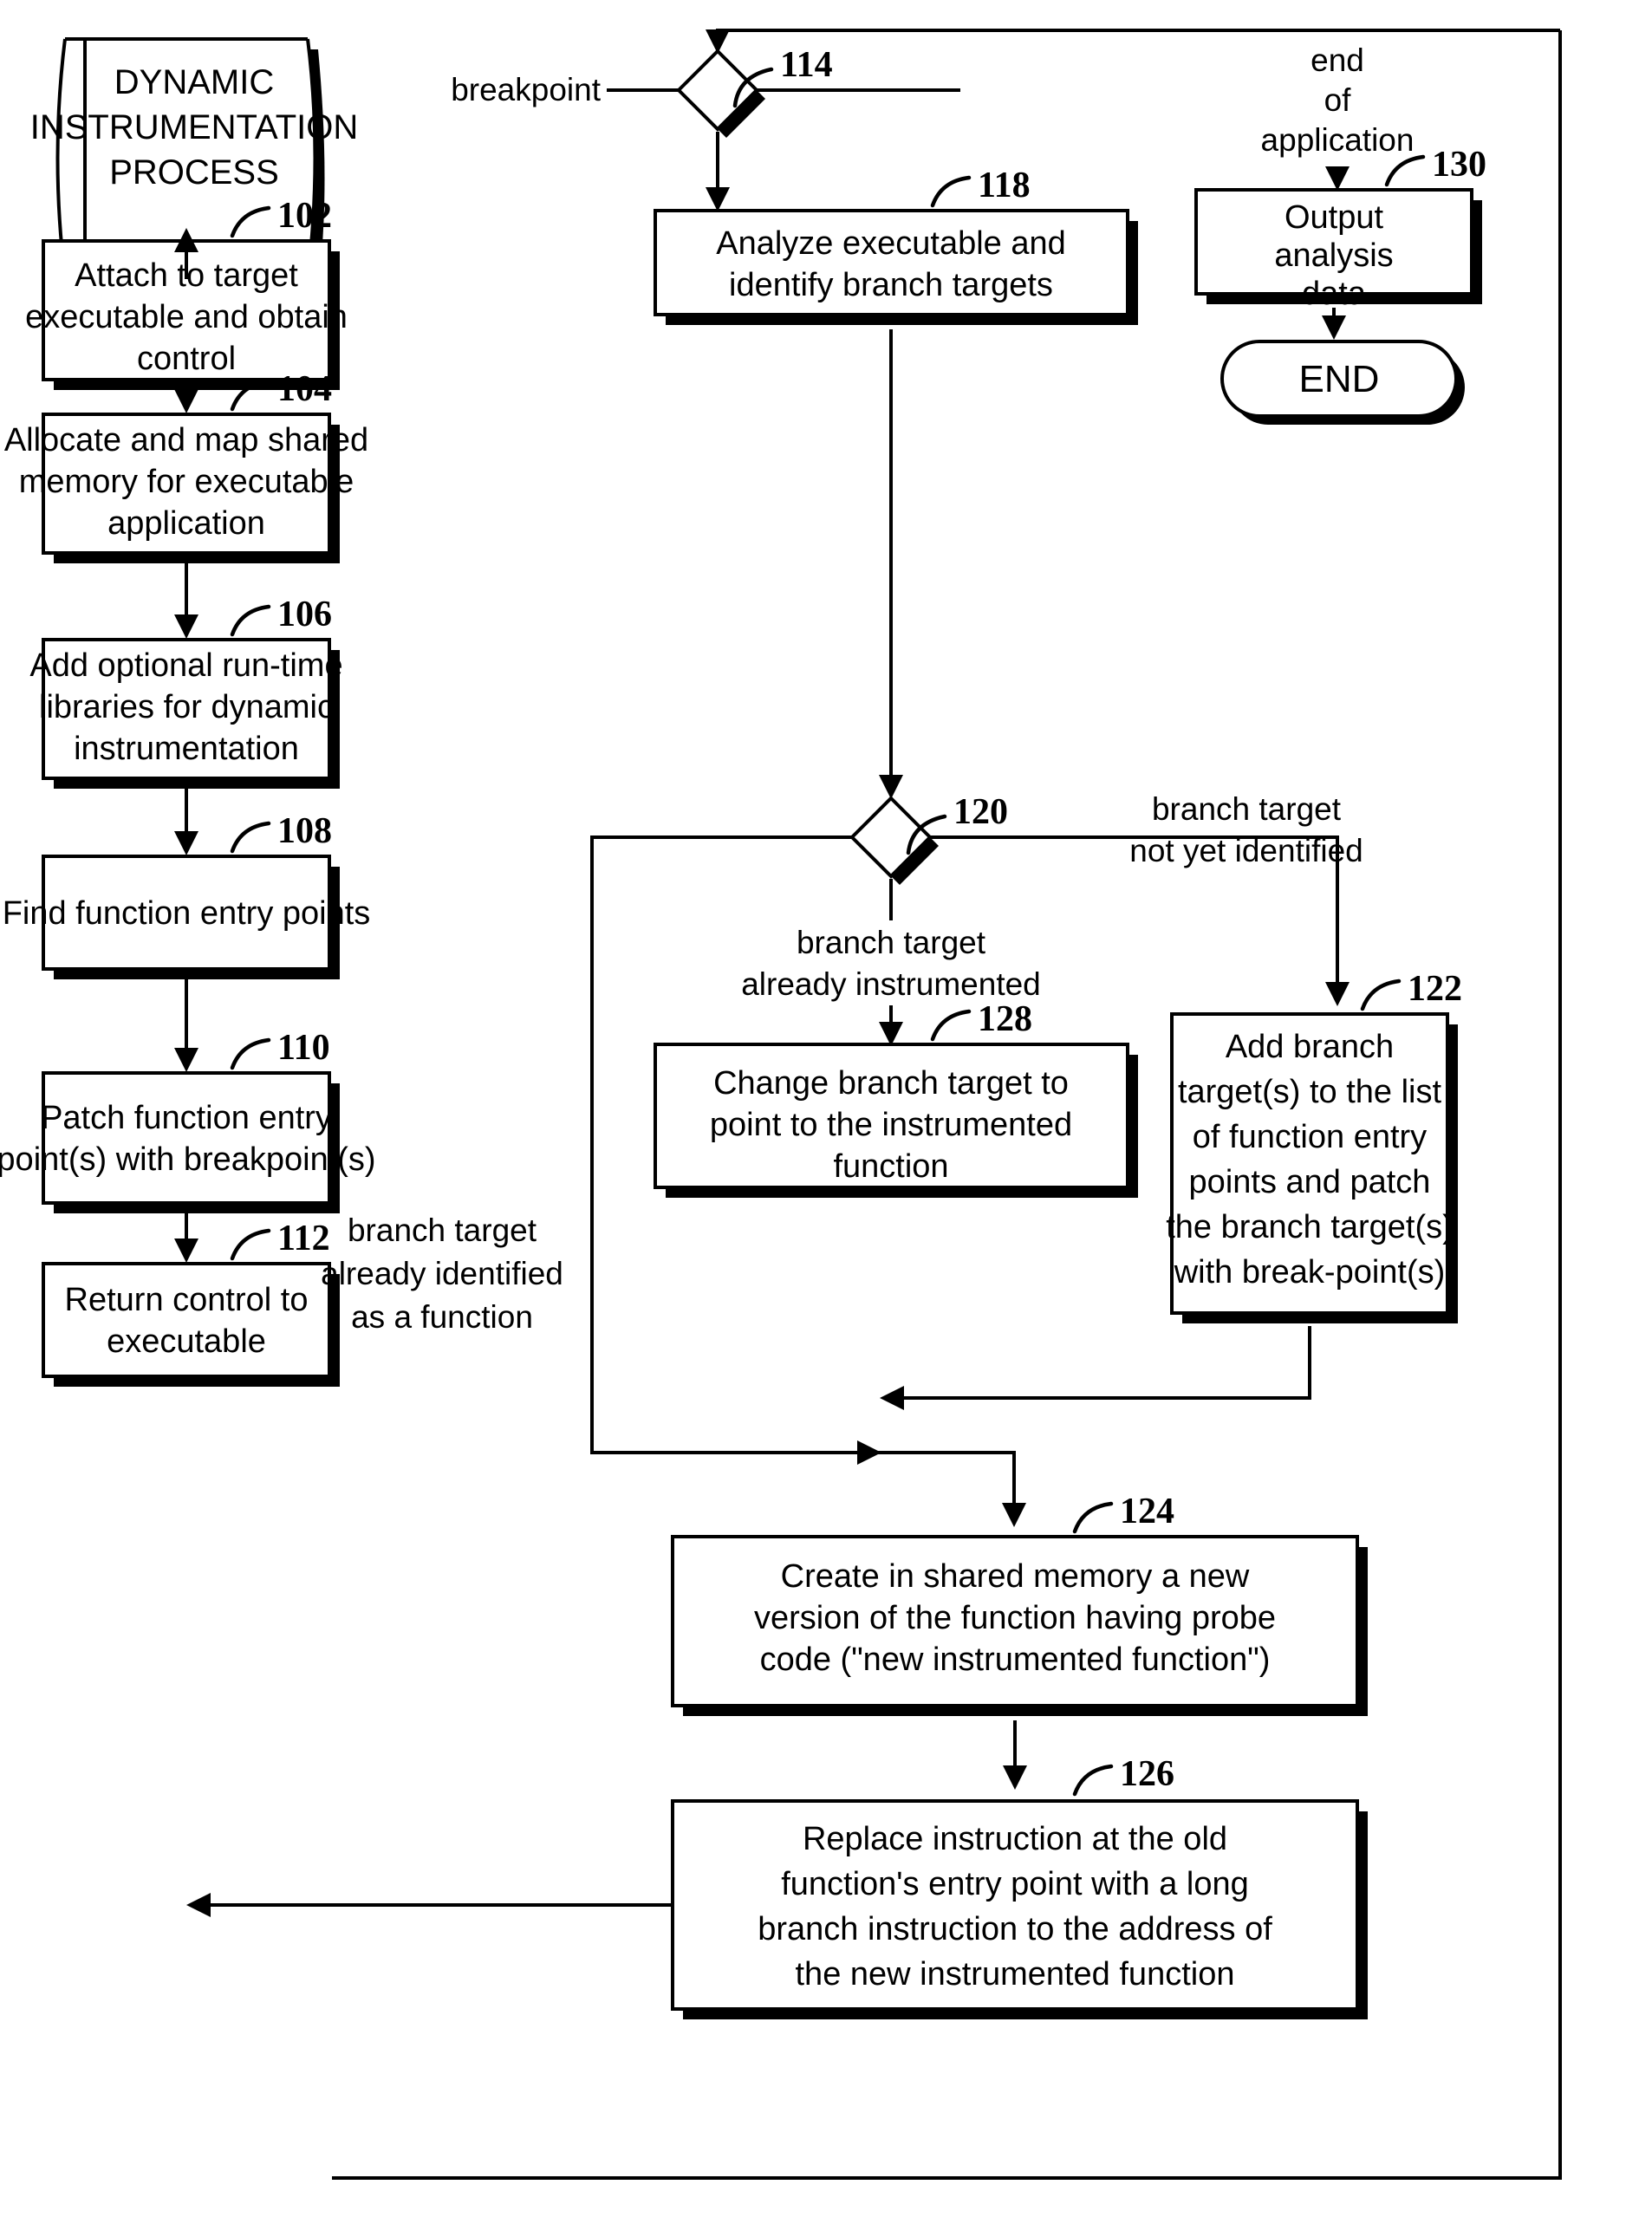  Describe the element at coordinates (1147, 1511) in the screenshot. I see `ref-number-124: 124` at that location.